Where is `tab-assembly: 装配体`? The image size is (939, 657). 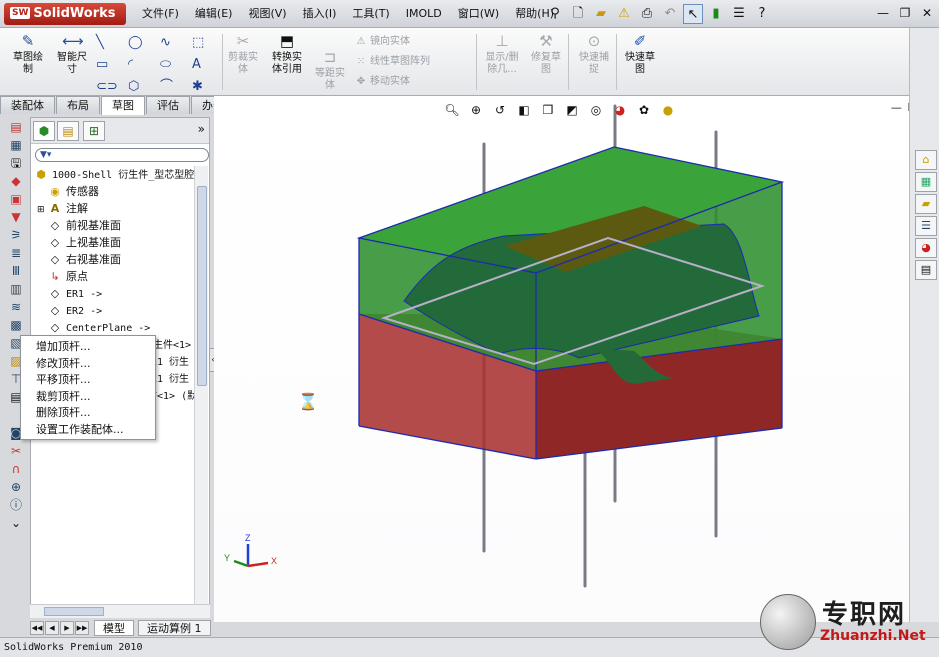
tab-assembly: 装配体 is located at coordinates (27, 105).